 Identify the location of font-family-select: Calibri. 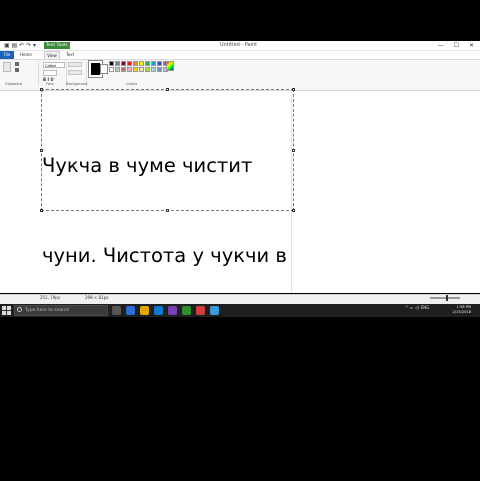
(54, 65).